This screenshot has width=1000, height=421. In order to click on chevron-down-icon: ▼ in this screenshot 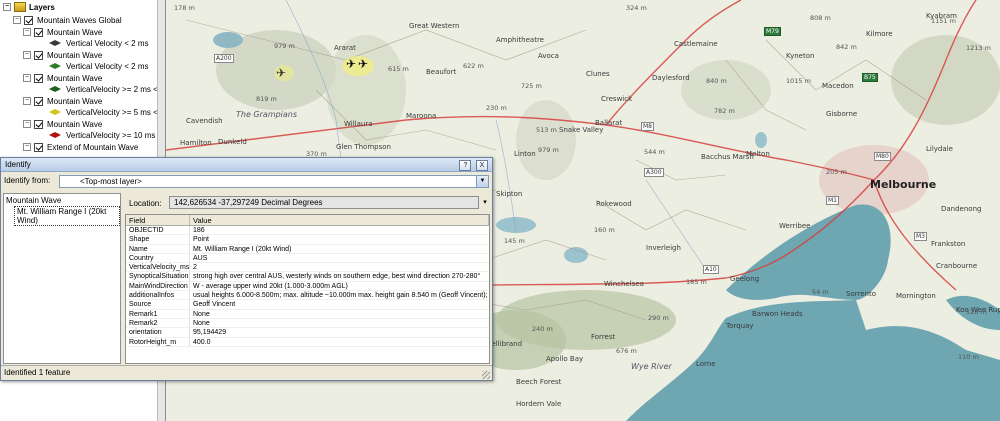, I will do `click(482, 181)`.